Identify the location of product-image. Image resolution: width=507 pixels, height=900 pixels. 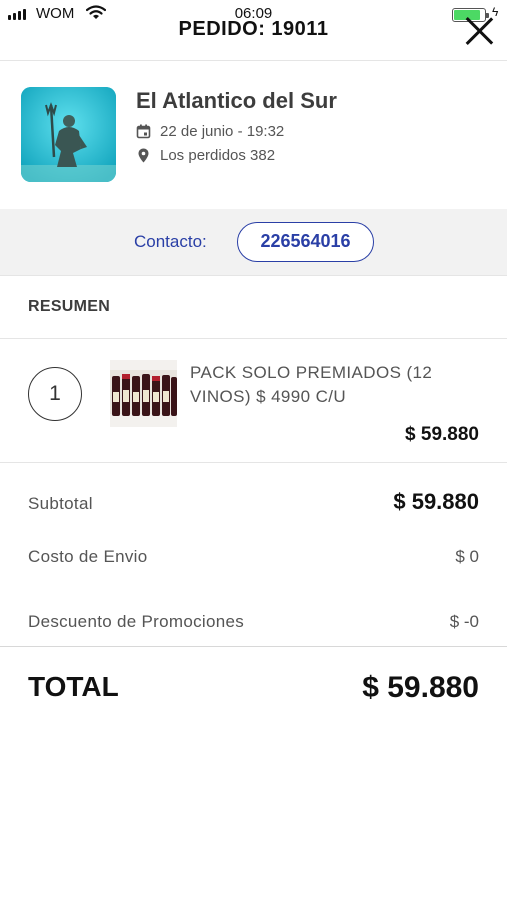
(143, 393).